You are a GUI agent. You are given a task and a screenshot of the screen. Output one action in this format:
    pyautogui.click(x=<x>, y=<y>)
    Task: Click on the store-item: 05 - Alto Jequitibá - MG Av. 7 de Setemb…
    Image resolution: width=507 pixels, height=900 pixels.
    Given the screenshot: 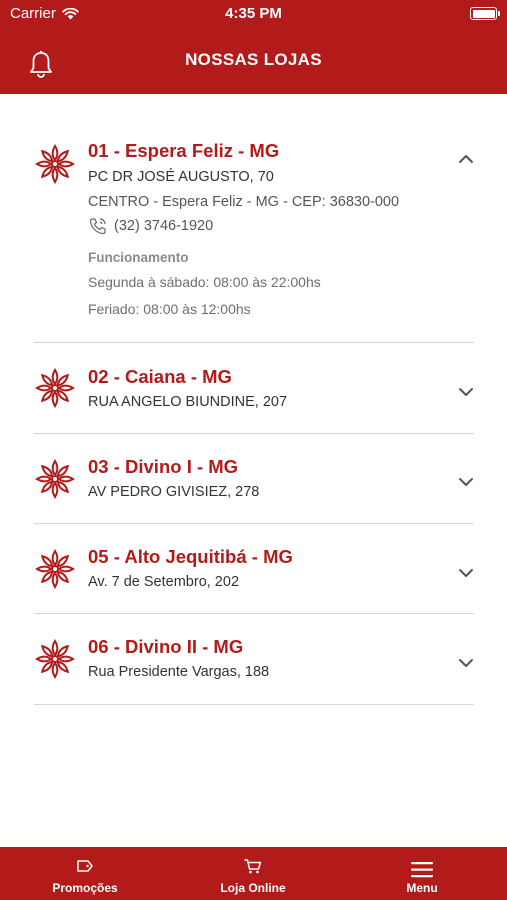 What is the action you would take?
    pyautogui.click(x=254, y=569)
    